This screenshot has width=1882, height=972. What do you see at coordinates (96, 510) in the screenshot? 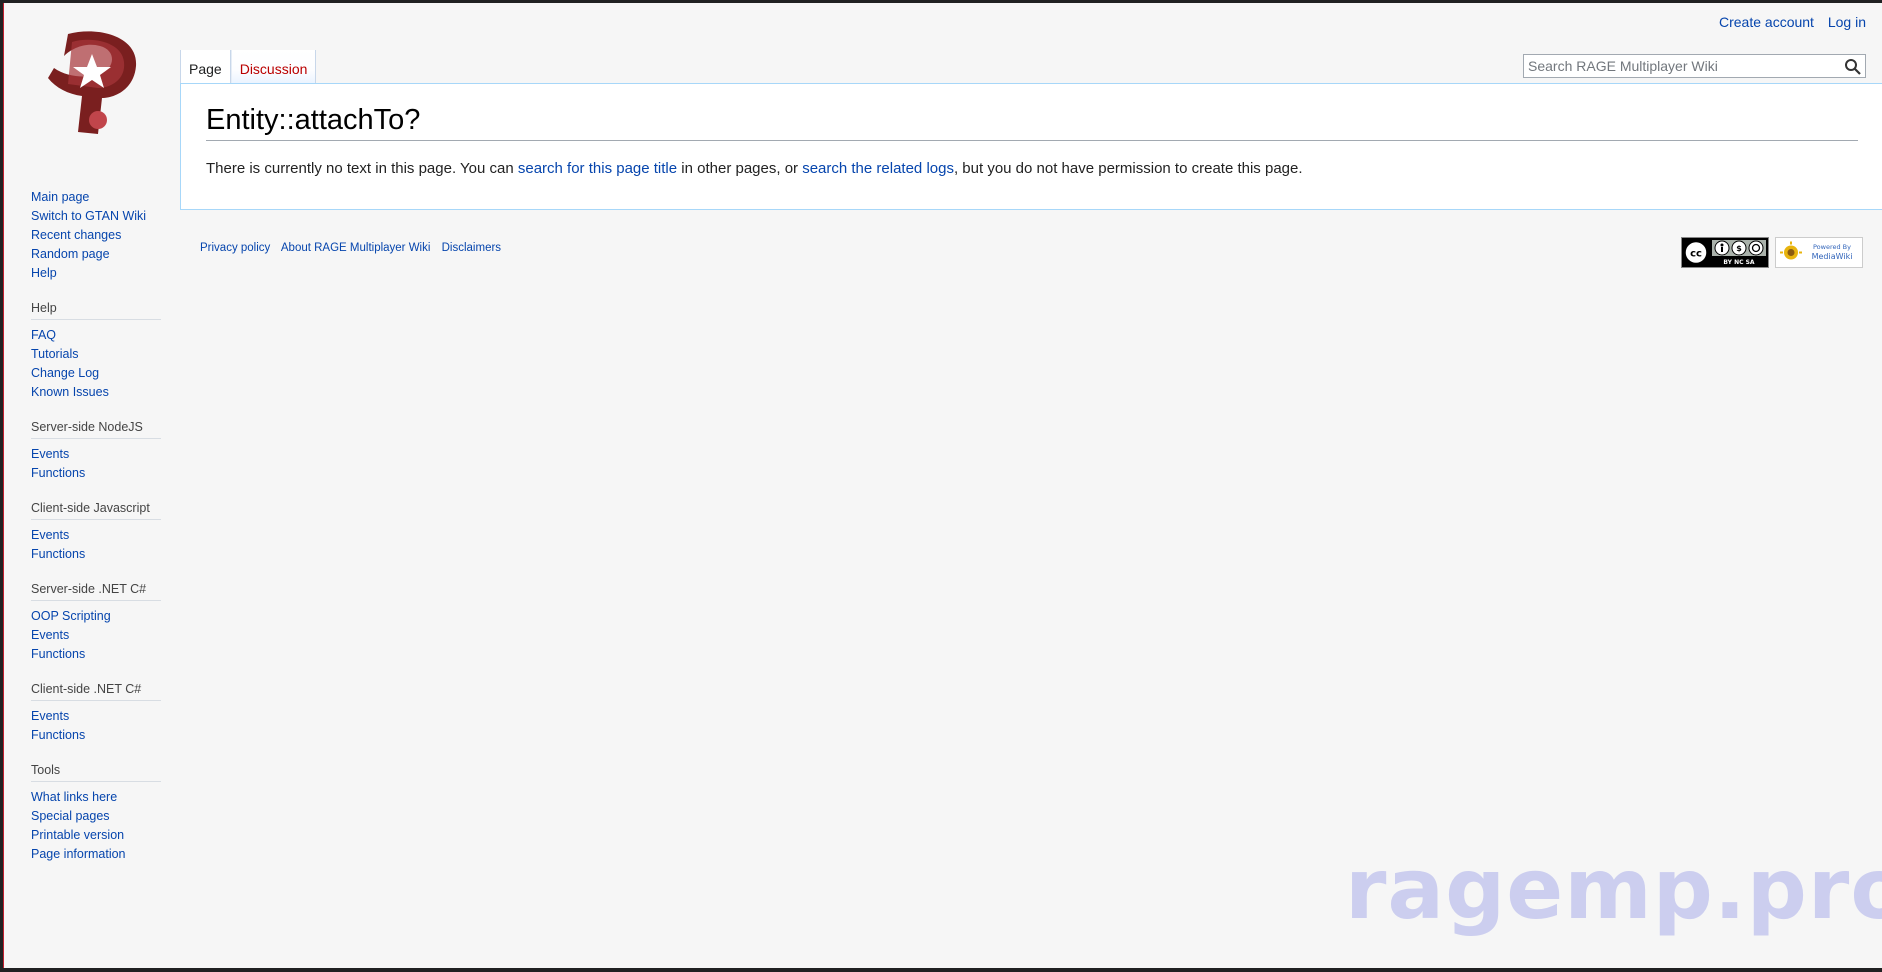
I see `sidebar-heading: Client-side Javascript` at bounding box center [96, 510].